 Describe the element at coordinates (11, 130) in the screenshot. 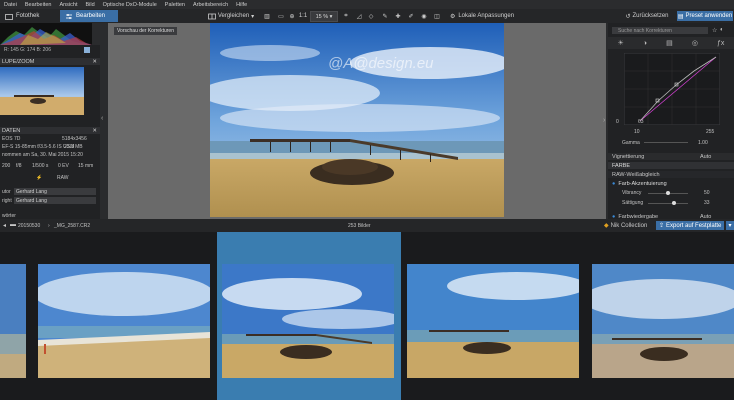

I see `info-header-label: DATEN` at that location.